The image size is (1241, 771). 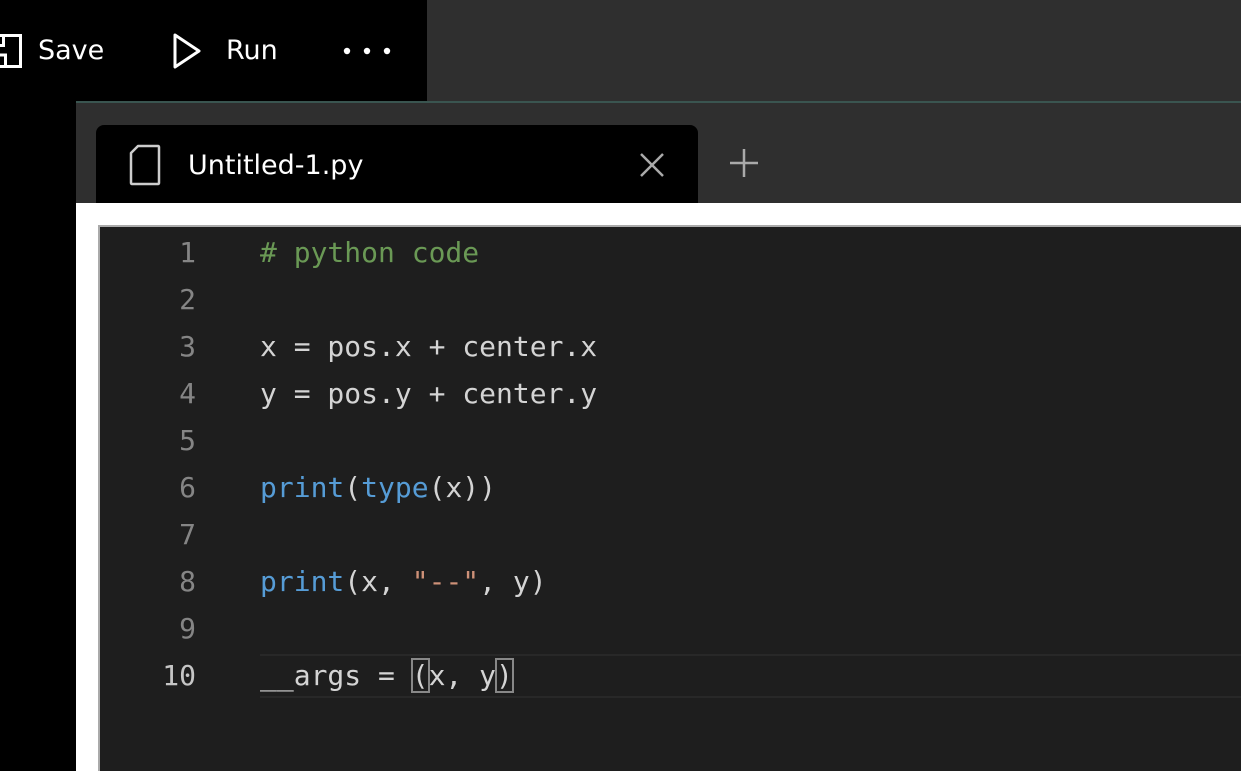 I want to click on toolbar-background, so click(x=834, y=50).